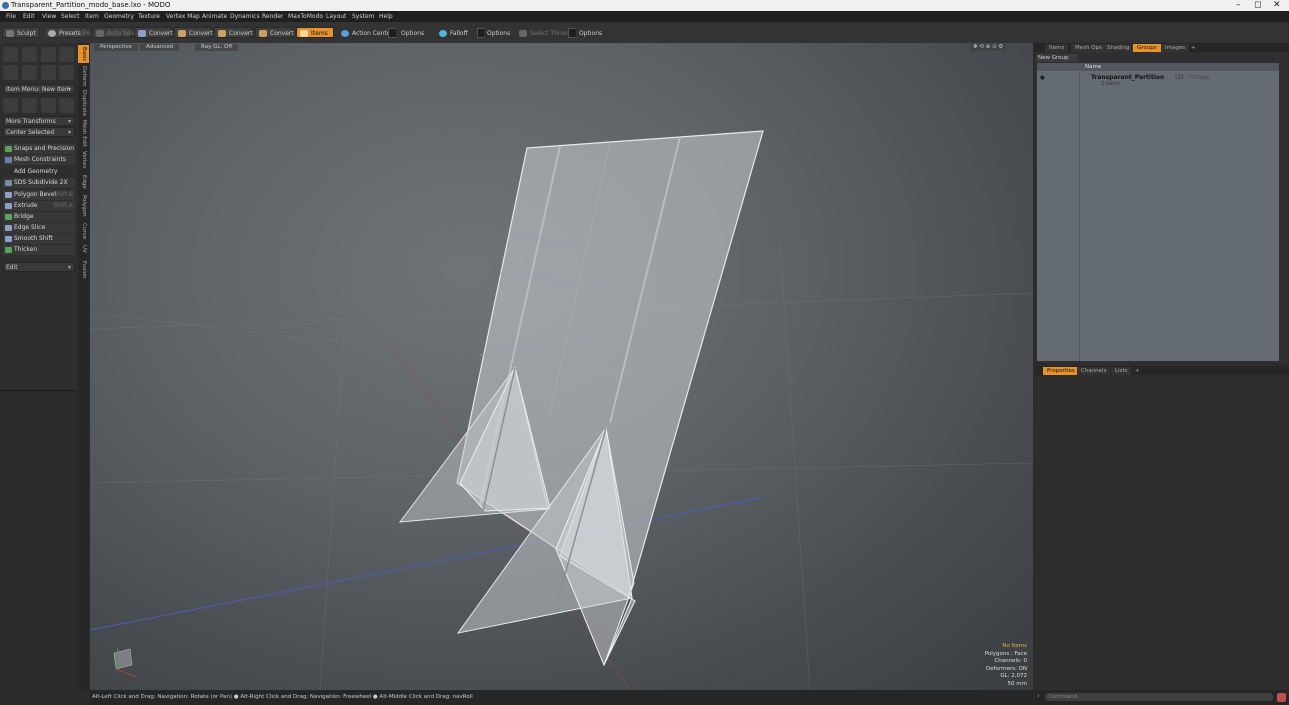 This screenshot has width=1289, height=705. Describe the element at coordinates (10, 33) in the screenshot. I see `sculpt-icon` at that location.